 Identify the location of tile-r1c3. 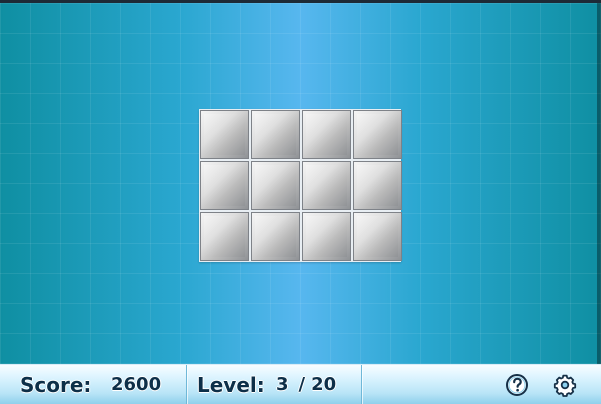
(326, 134).